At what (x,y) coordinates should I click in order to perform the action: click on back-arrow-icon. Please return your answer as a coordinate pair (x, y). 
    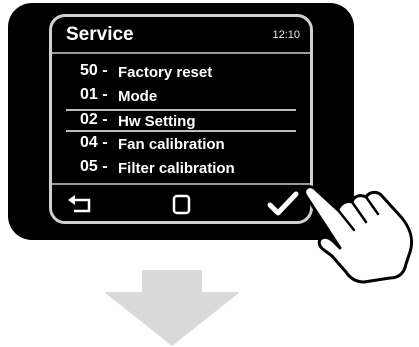
    Looking at the image, I should click on (79, 204).